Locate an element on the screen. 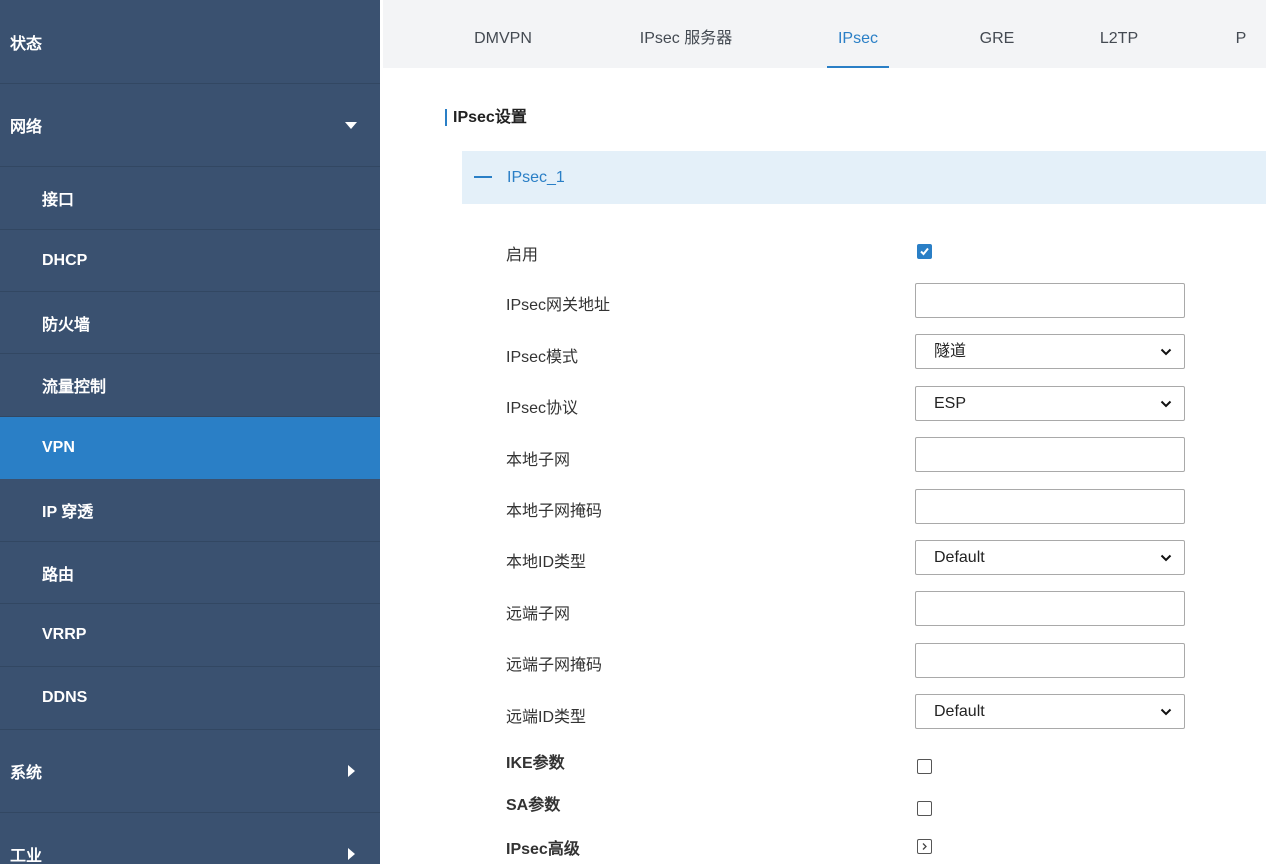 This screenshot has width=1266, height=864. sidebar-item-label: 状态 is located at coordinates (26, 44).